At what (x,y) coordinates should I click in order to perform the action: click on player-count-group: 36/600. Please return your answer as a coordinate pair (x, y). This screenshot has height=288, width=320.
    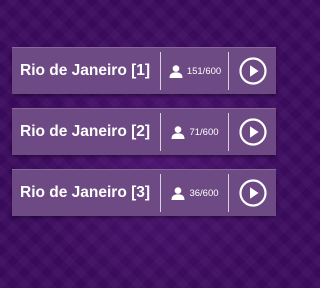
    Looking at the image, I should click on (195, 193).